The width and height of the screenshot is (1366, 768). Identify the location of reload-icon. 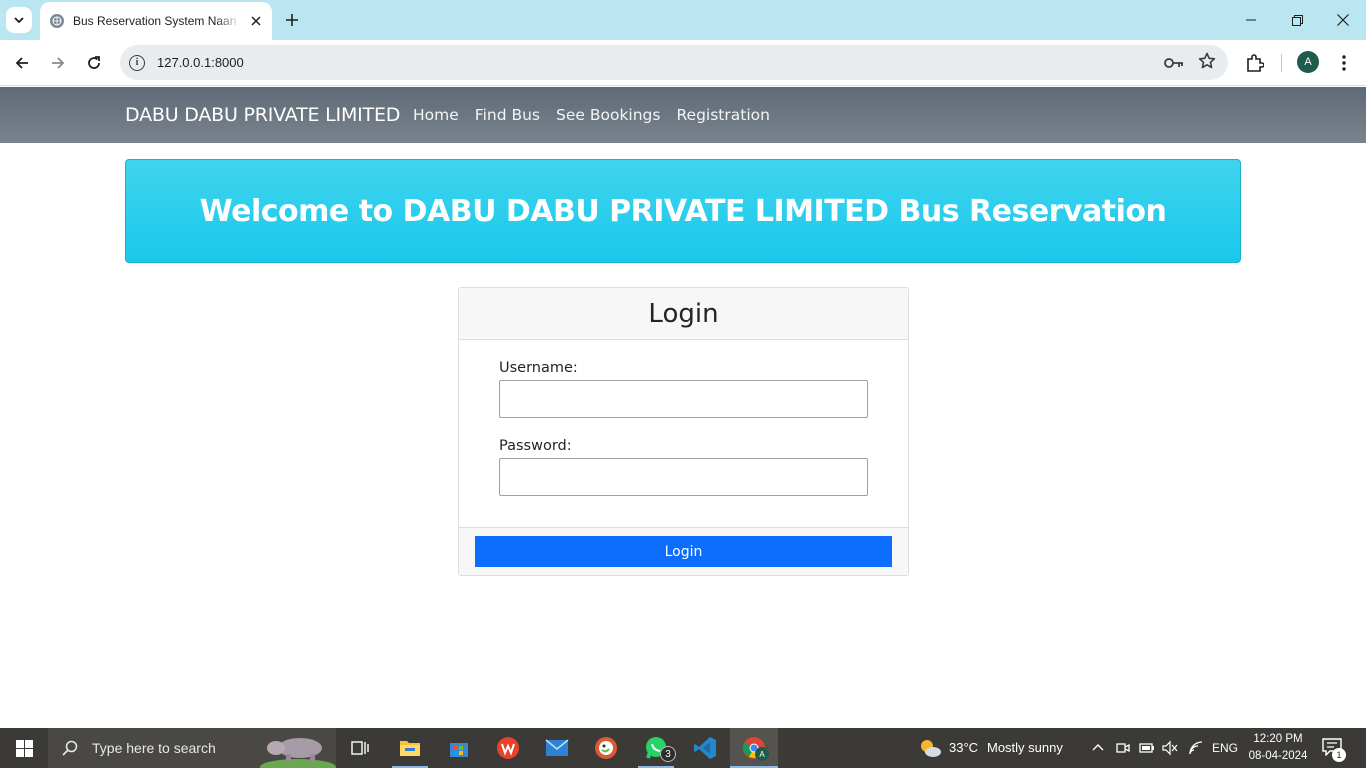
(94, 62).